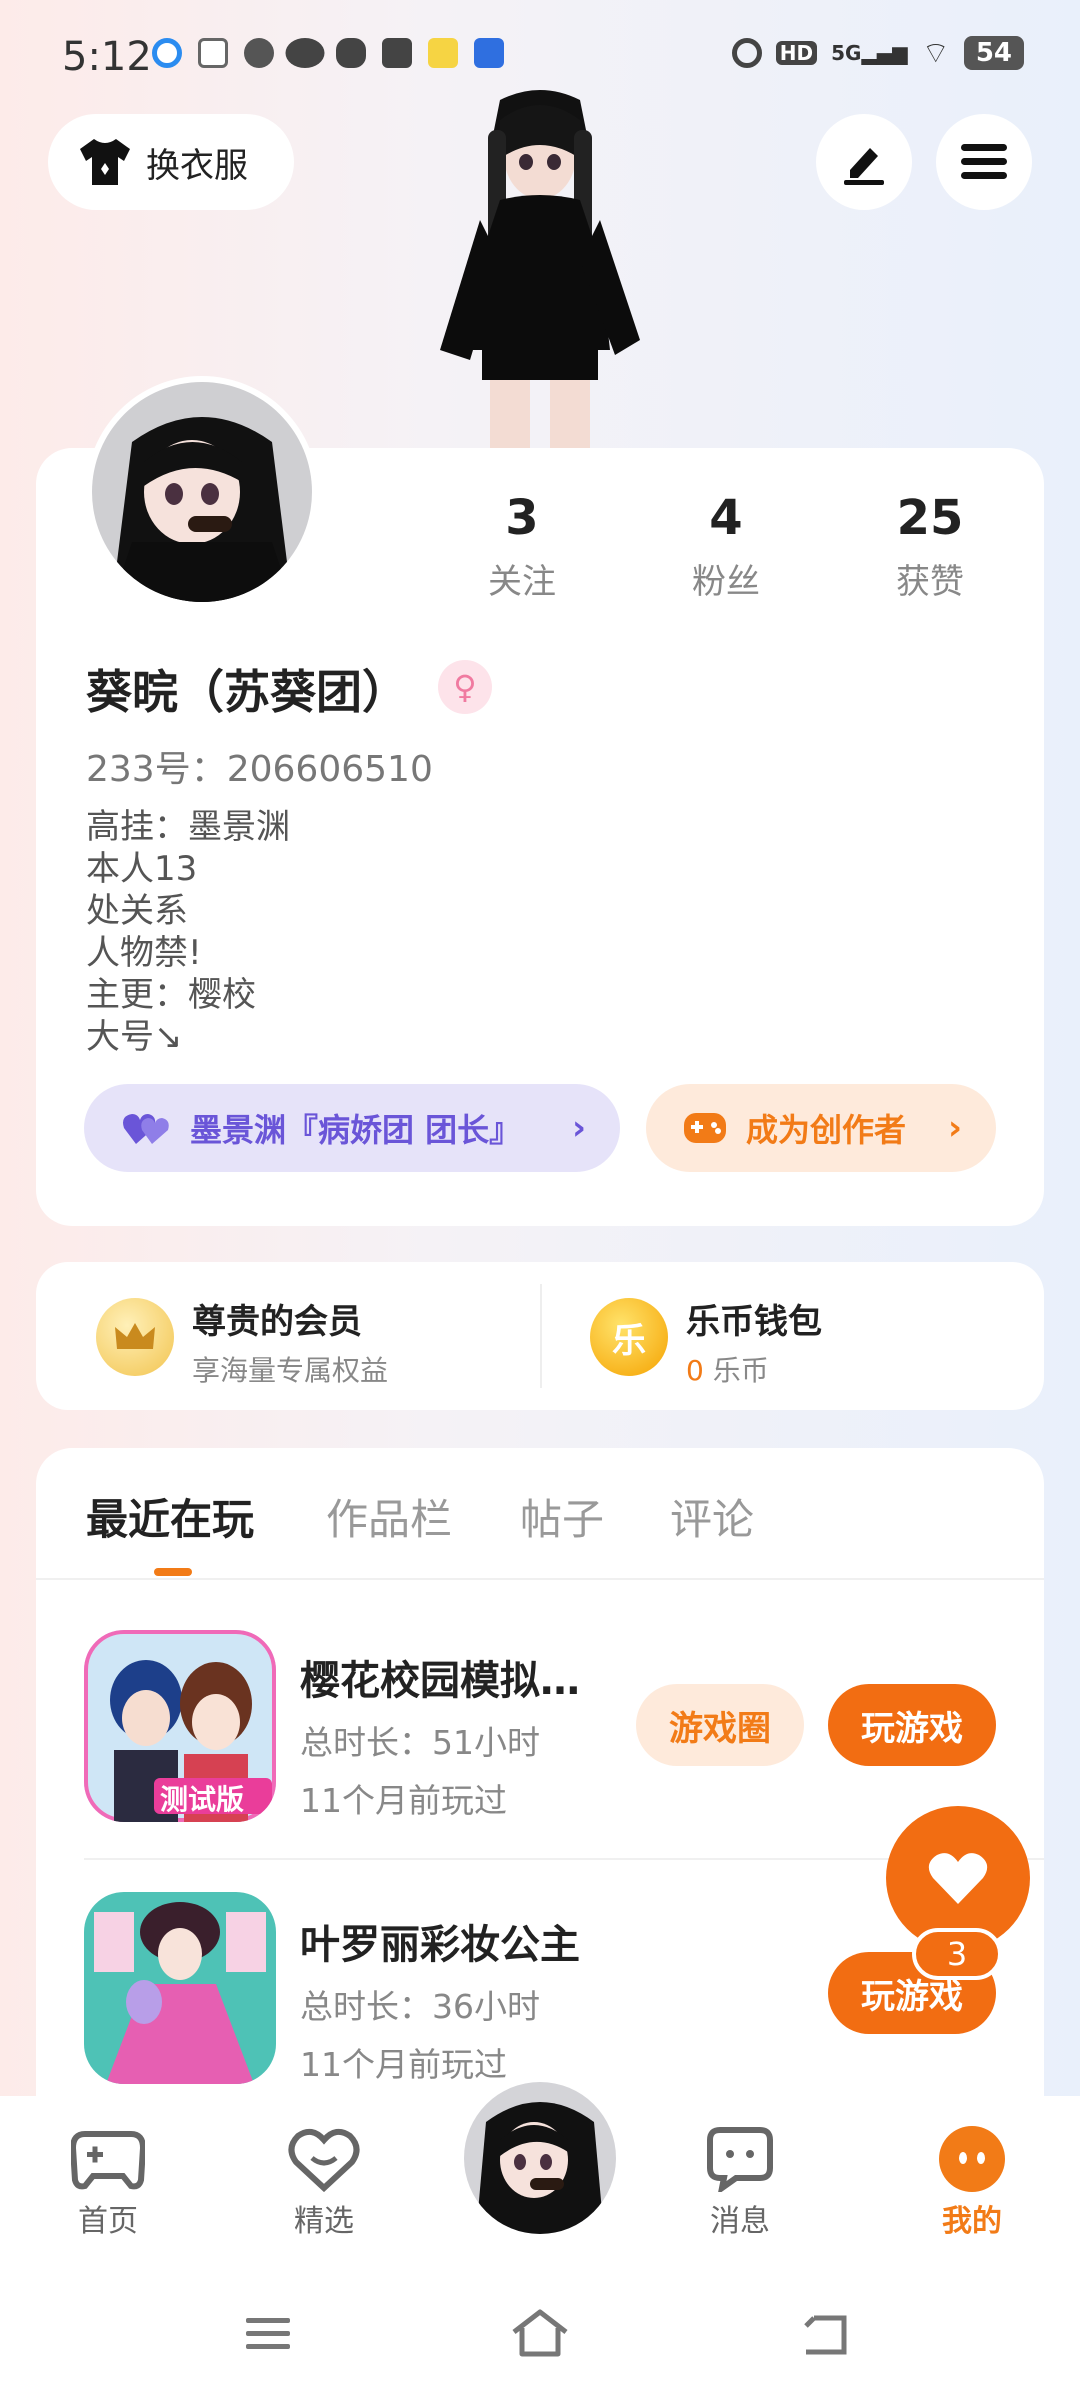 This screenshot has height=2400, width=1080. What do you see at coordinates (869, 53) in the screenshot?
I see `signal-icon: 5G▂▄▆` at bounding box center [869, 53].